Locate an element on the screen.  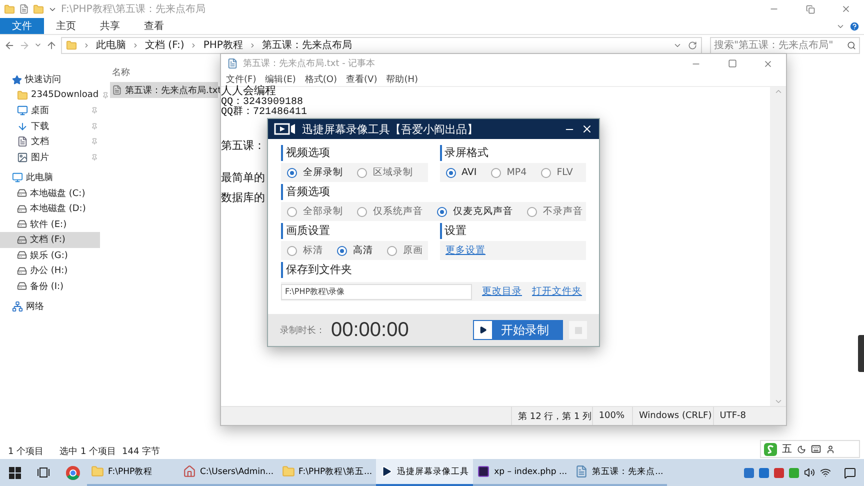
sidebar-item: 文档 (F:) is located at coordinates (50, 240).